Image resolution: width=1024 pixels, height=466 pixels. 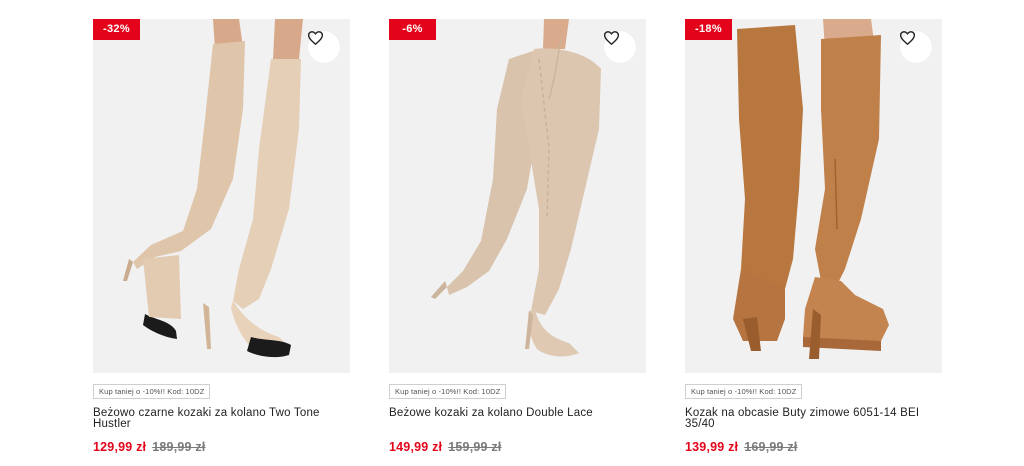 I want to click on discount-badge: -6%, so click(x=412, y=29).